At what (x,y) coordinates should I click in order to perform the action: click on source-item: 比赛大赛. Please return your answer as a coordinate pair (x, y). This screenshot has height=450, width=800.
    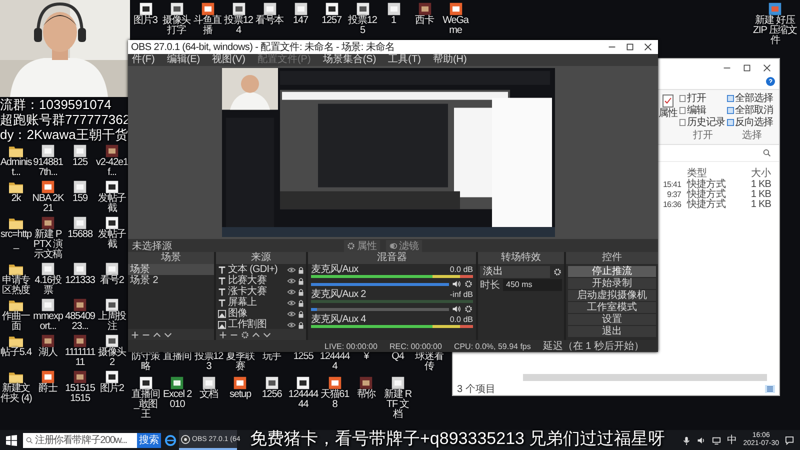
    Looking at the image, I should click on (256, 280).